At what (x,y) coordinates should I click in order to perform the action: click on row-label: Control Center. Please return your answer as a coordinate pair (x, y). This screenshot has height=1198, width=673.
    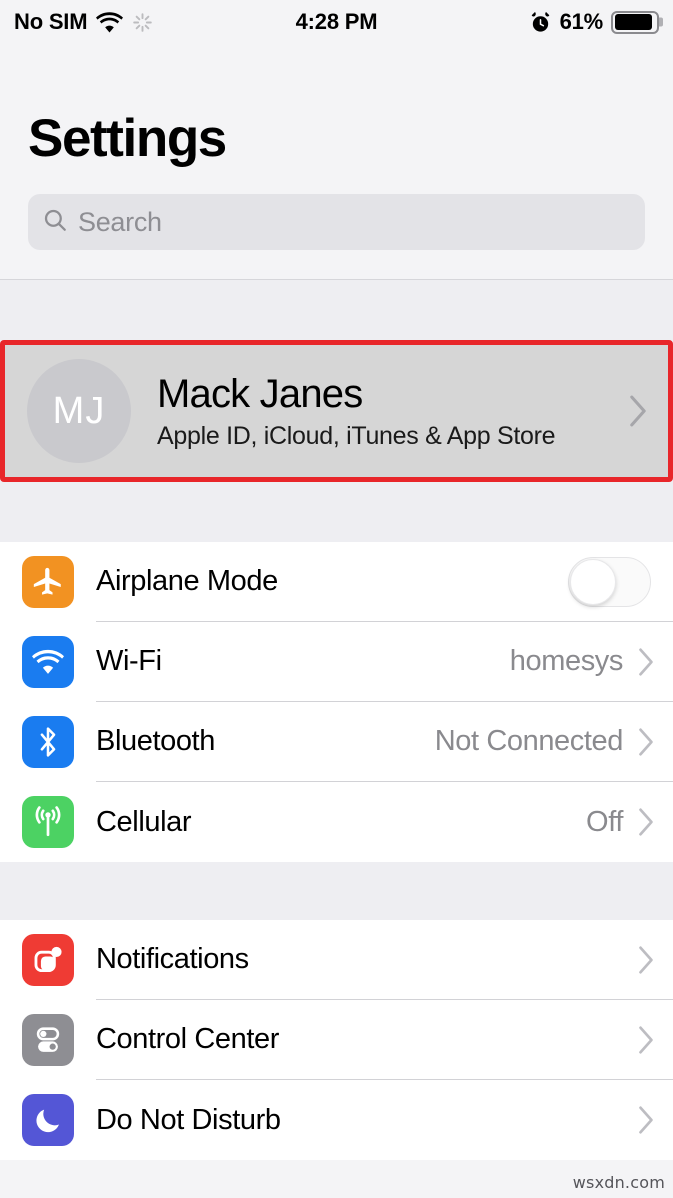
    Looking at the image, I should click on (187, 1039).